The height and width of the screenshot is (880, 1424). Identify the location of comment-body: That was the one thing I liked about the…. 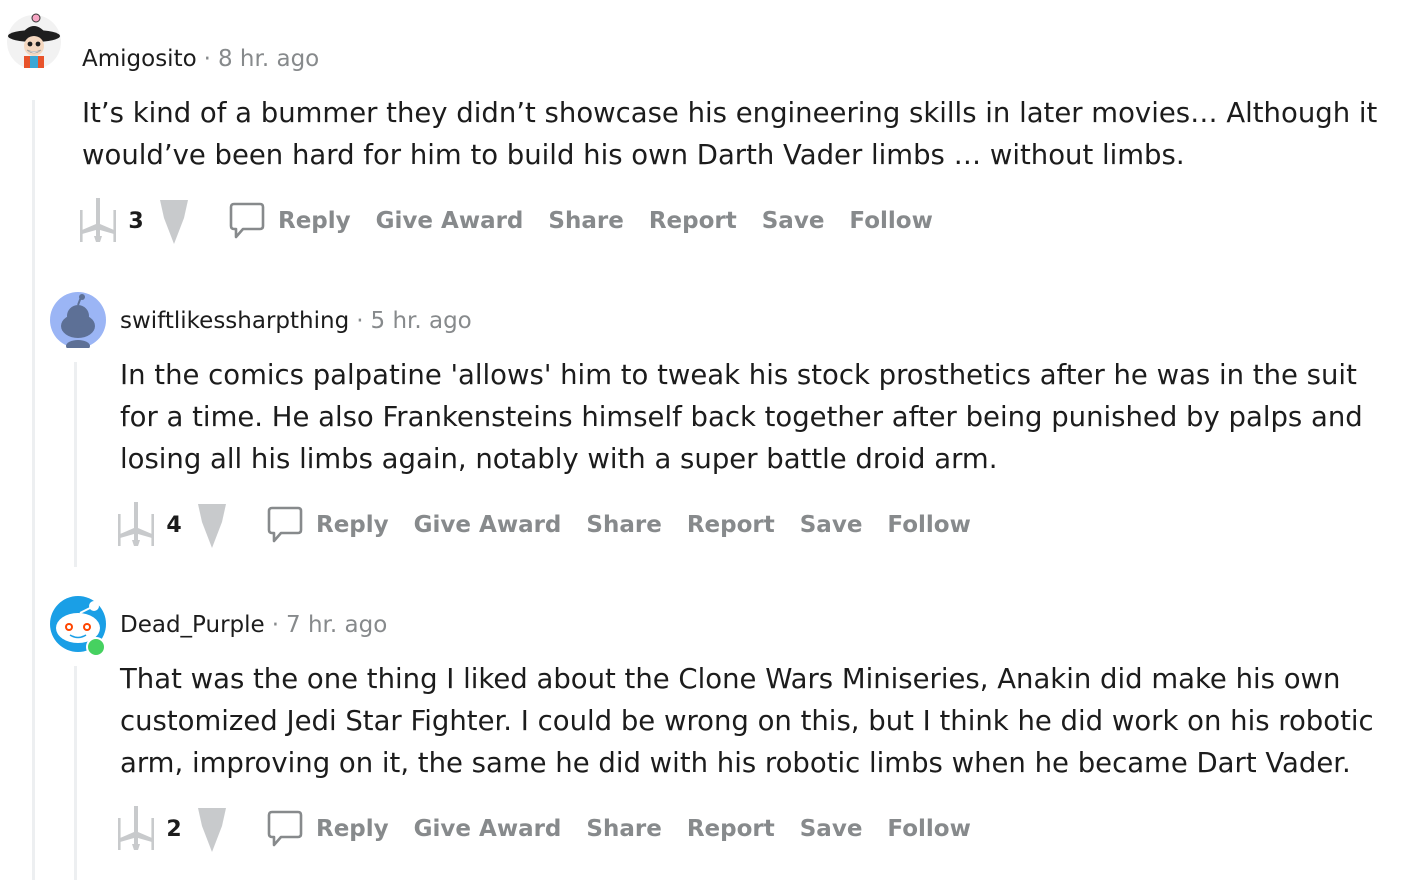
(747, 721).